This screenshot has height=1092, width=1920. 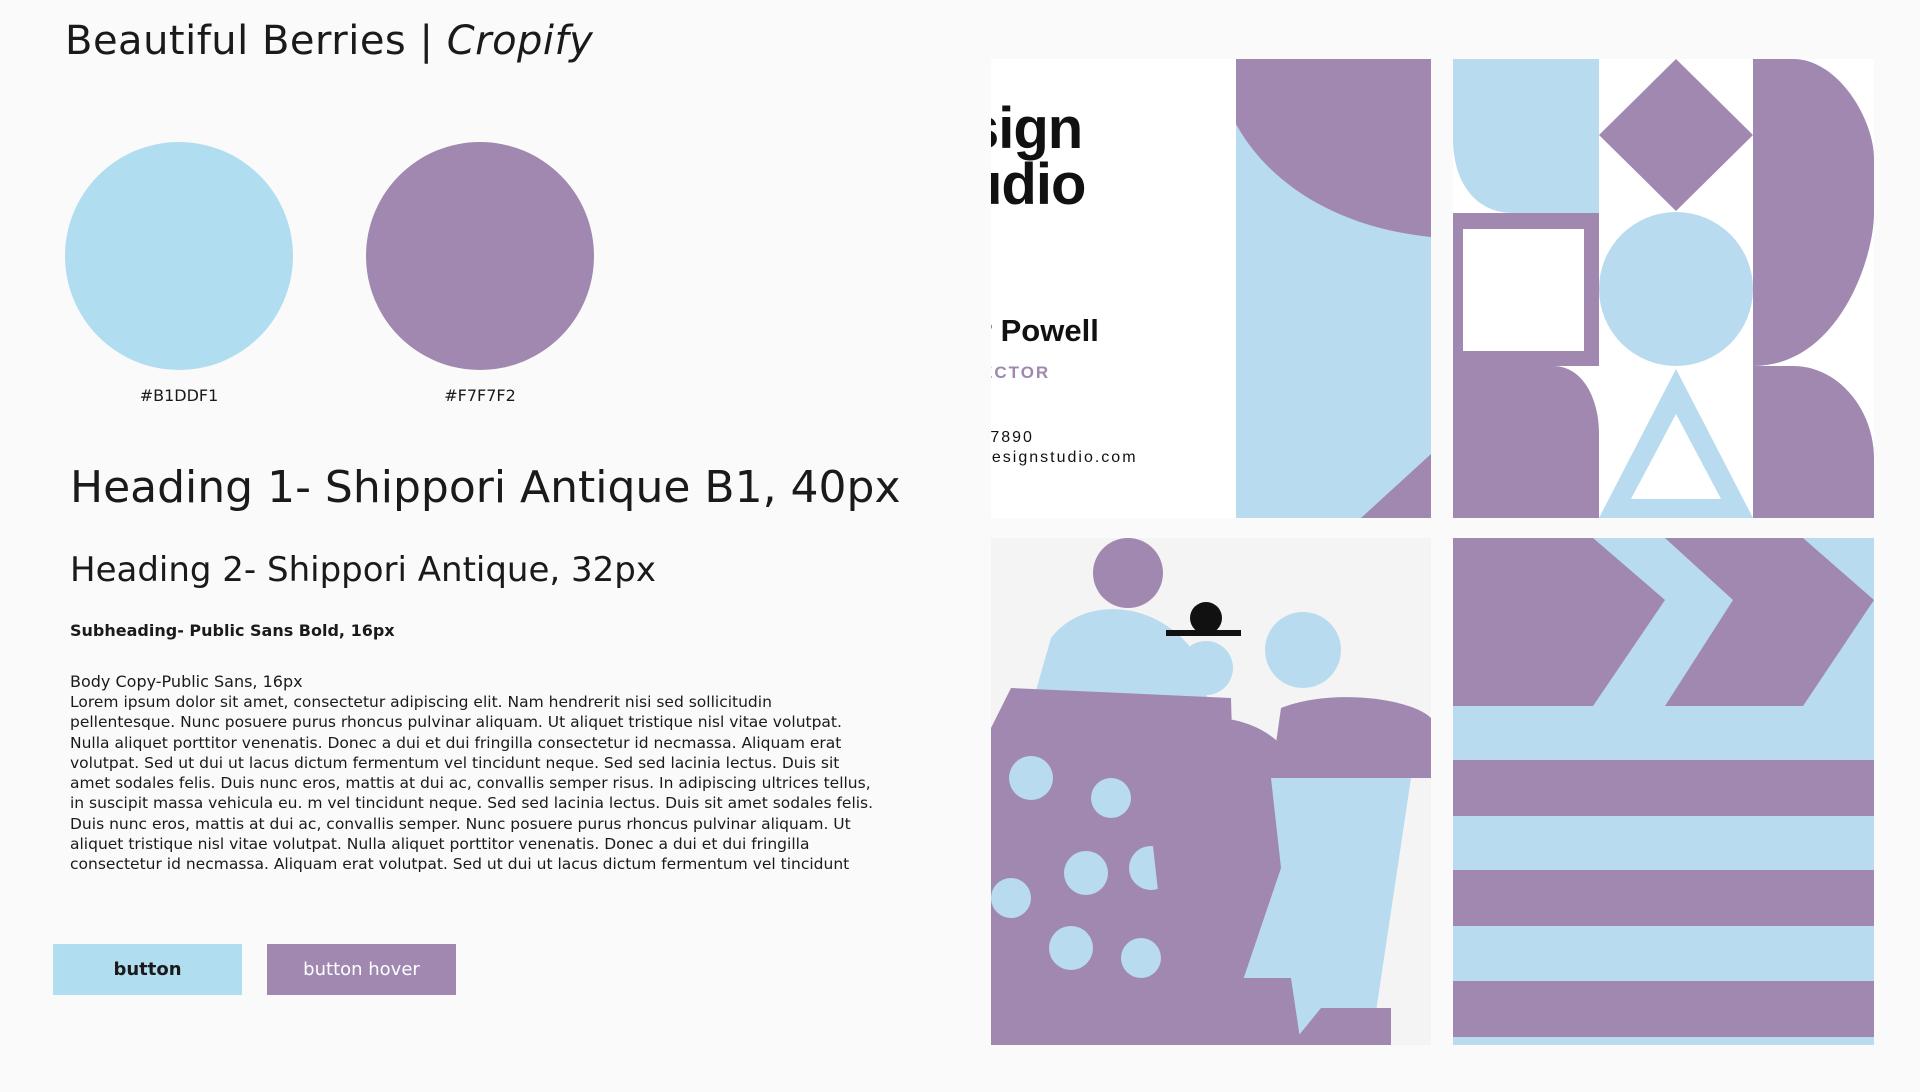 I want to click on heading1-sample: Heading 1- Shippori Antique B1, 40px, so click(x=485, y=487).